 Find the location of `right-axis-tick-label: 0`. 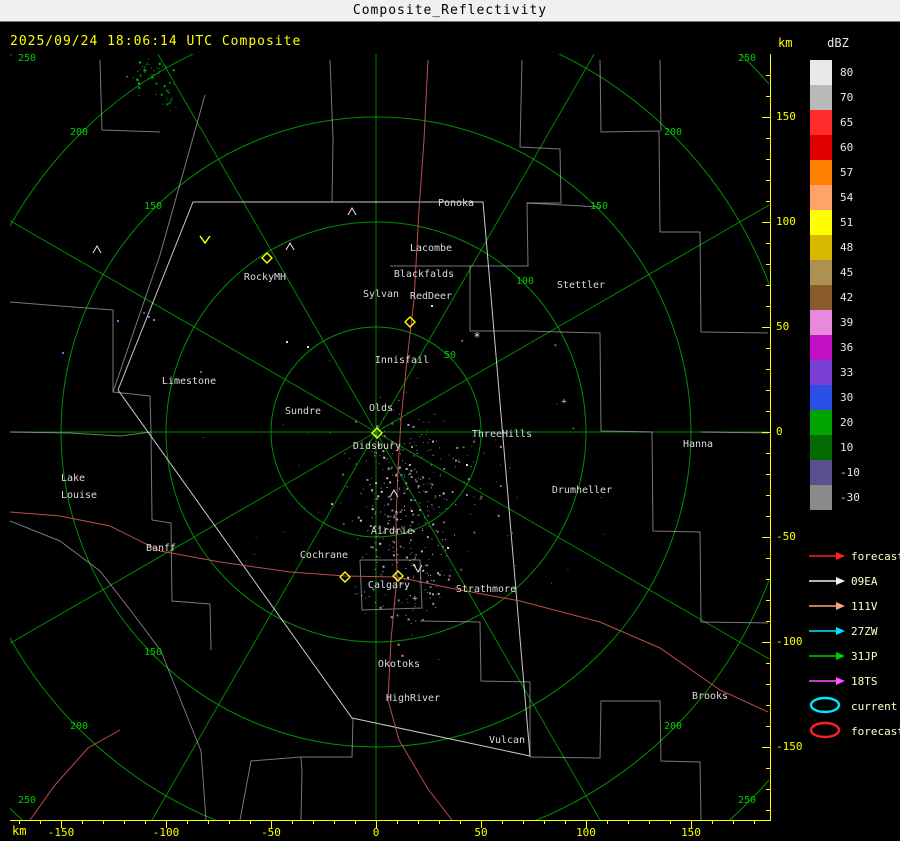

right-axis-tick-label: 0 is located at coordinates (779, 431).